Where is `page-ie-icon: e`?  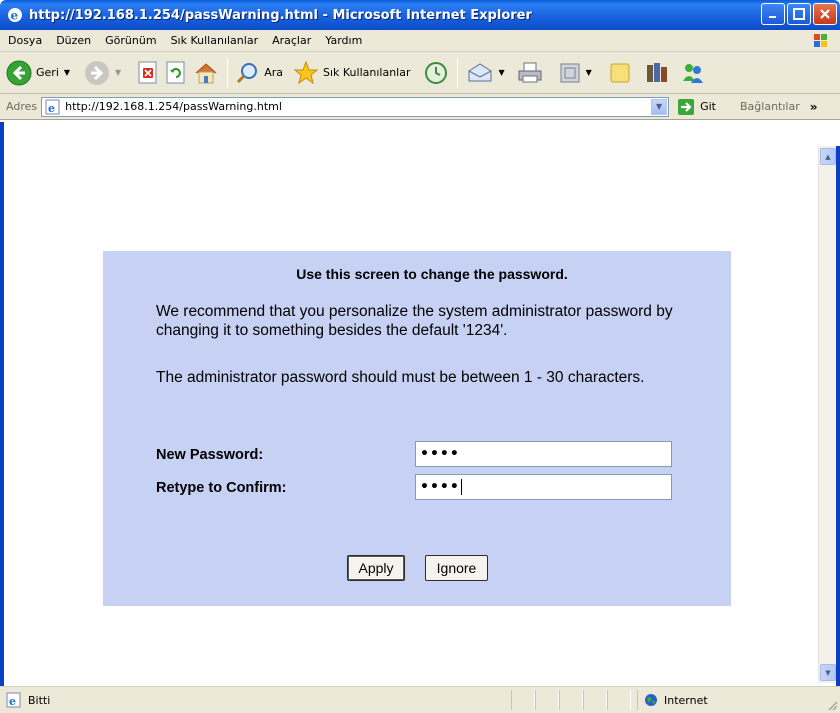 page-ie-icon: e is located at coordinates (52, 107).